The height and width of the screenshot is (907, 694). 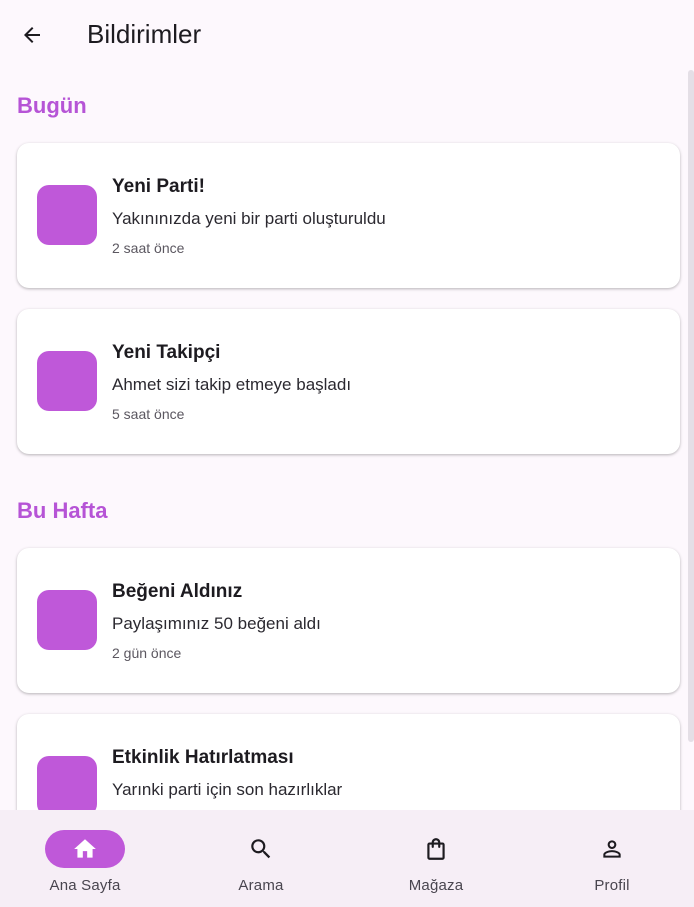 I want to click on shopping-bag-icon, so click(x=436, y=849).